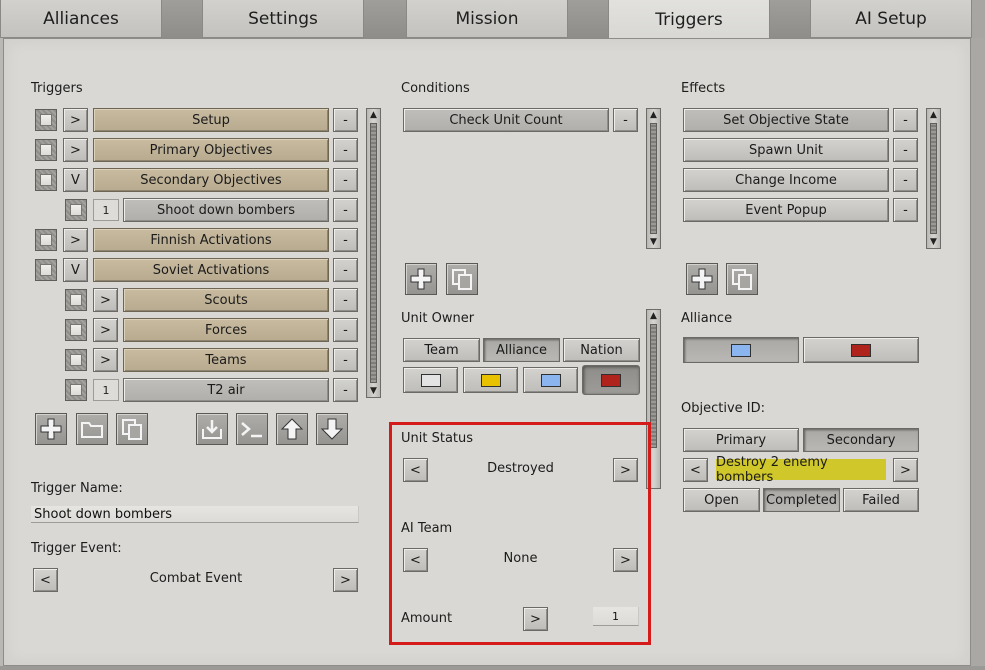 Image resolution: width=985 pixels, height=670 pixels. Describe the element at coordinates (786, 180) in the screenshot. I see `effect-item: Change Income` at that location.